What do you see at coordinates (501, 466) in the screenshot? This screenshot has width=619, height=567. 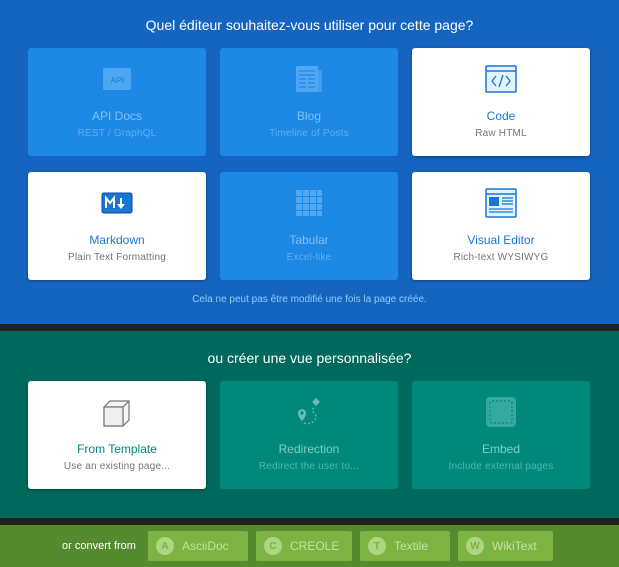 I see `view-card-subtitle: Include external pages` at bounding box center [501, 466].